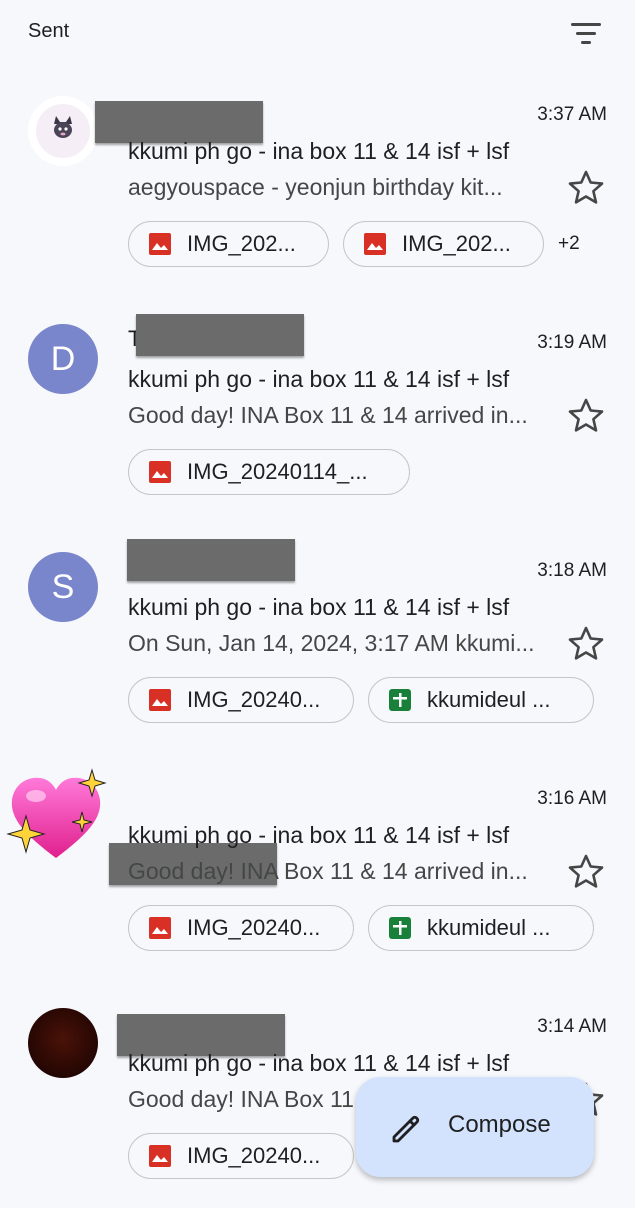 This screenshot has width=635, height=1208. What do you see at coordinates (572, 114) in the screenshot?
I see `email-time: 3:37 AM` at bounding box center [572, 114].